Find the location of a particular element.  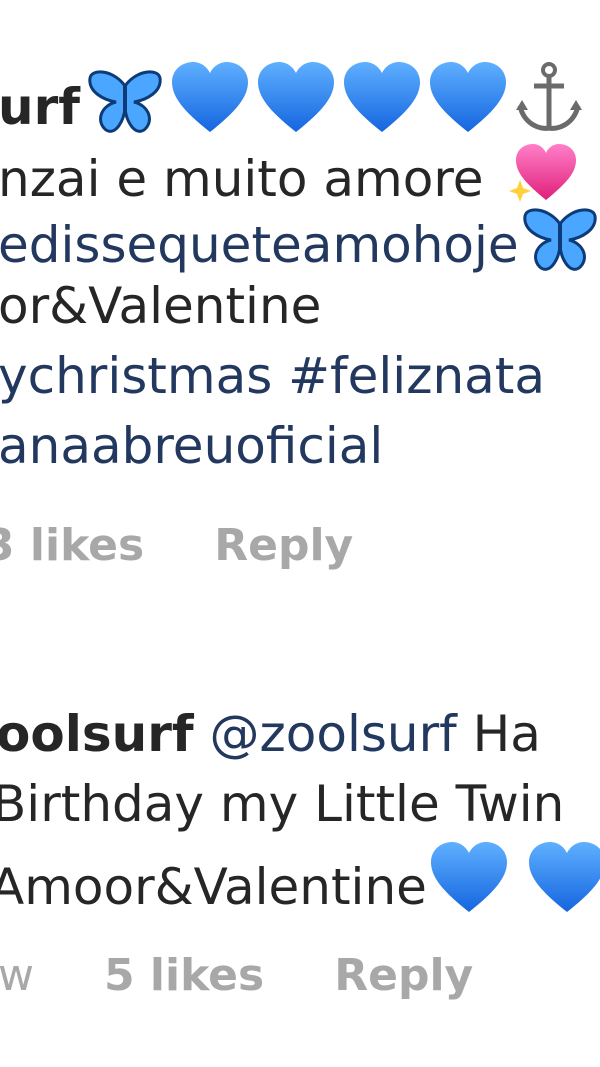

butterfly-icon is located at coordinates (560, 245).